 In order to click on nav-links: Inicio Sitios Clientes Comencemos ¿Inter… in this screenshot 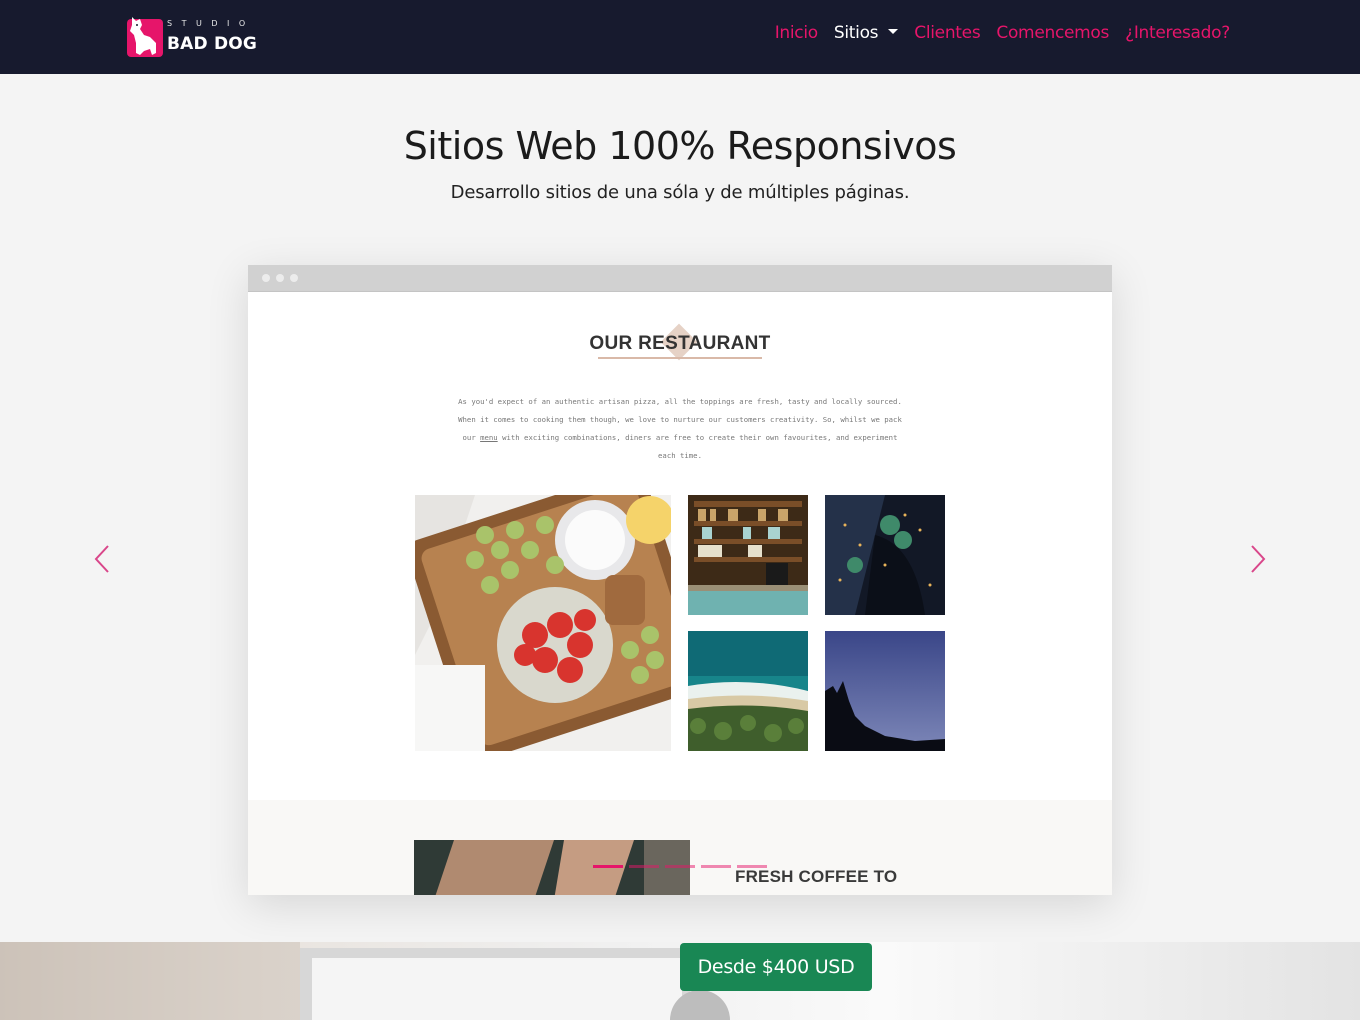, I will do `click(1003, 33)`.